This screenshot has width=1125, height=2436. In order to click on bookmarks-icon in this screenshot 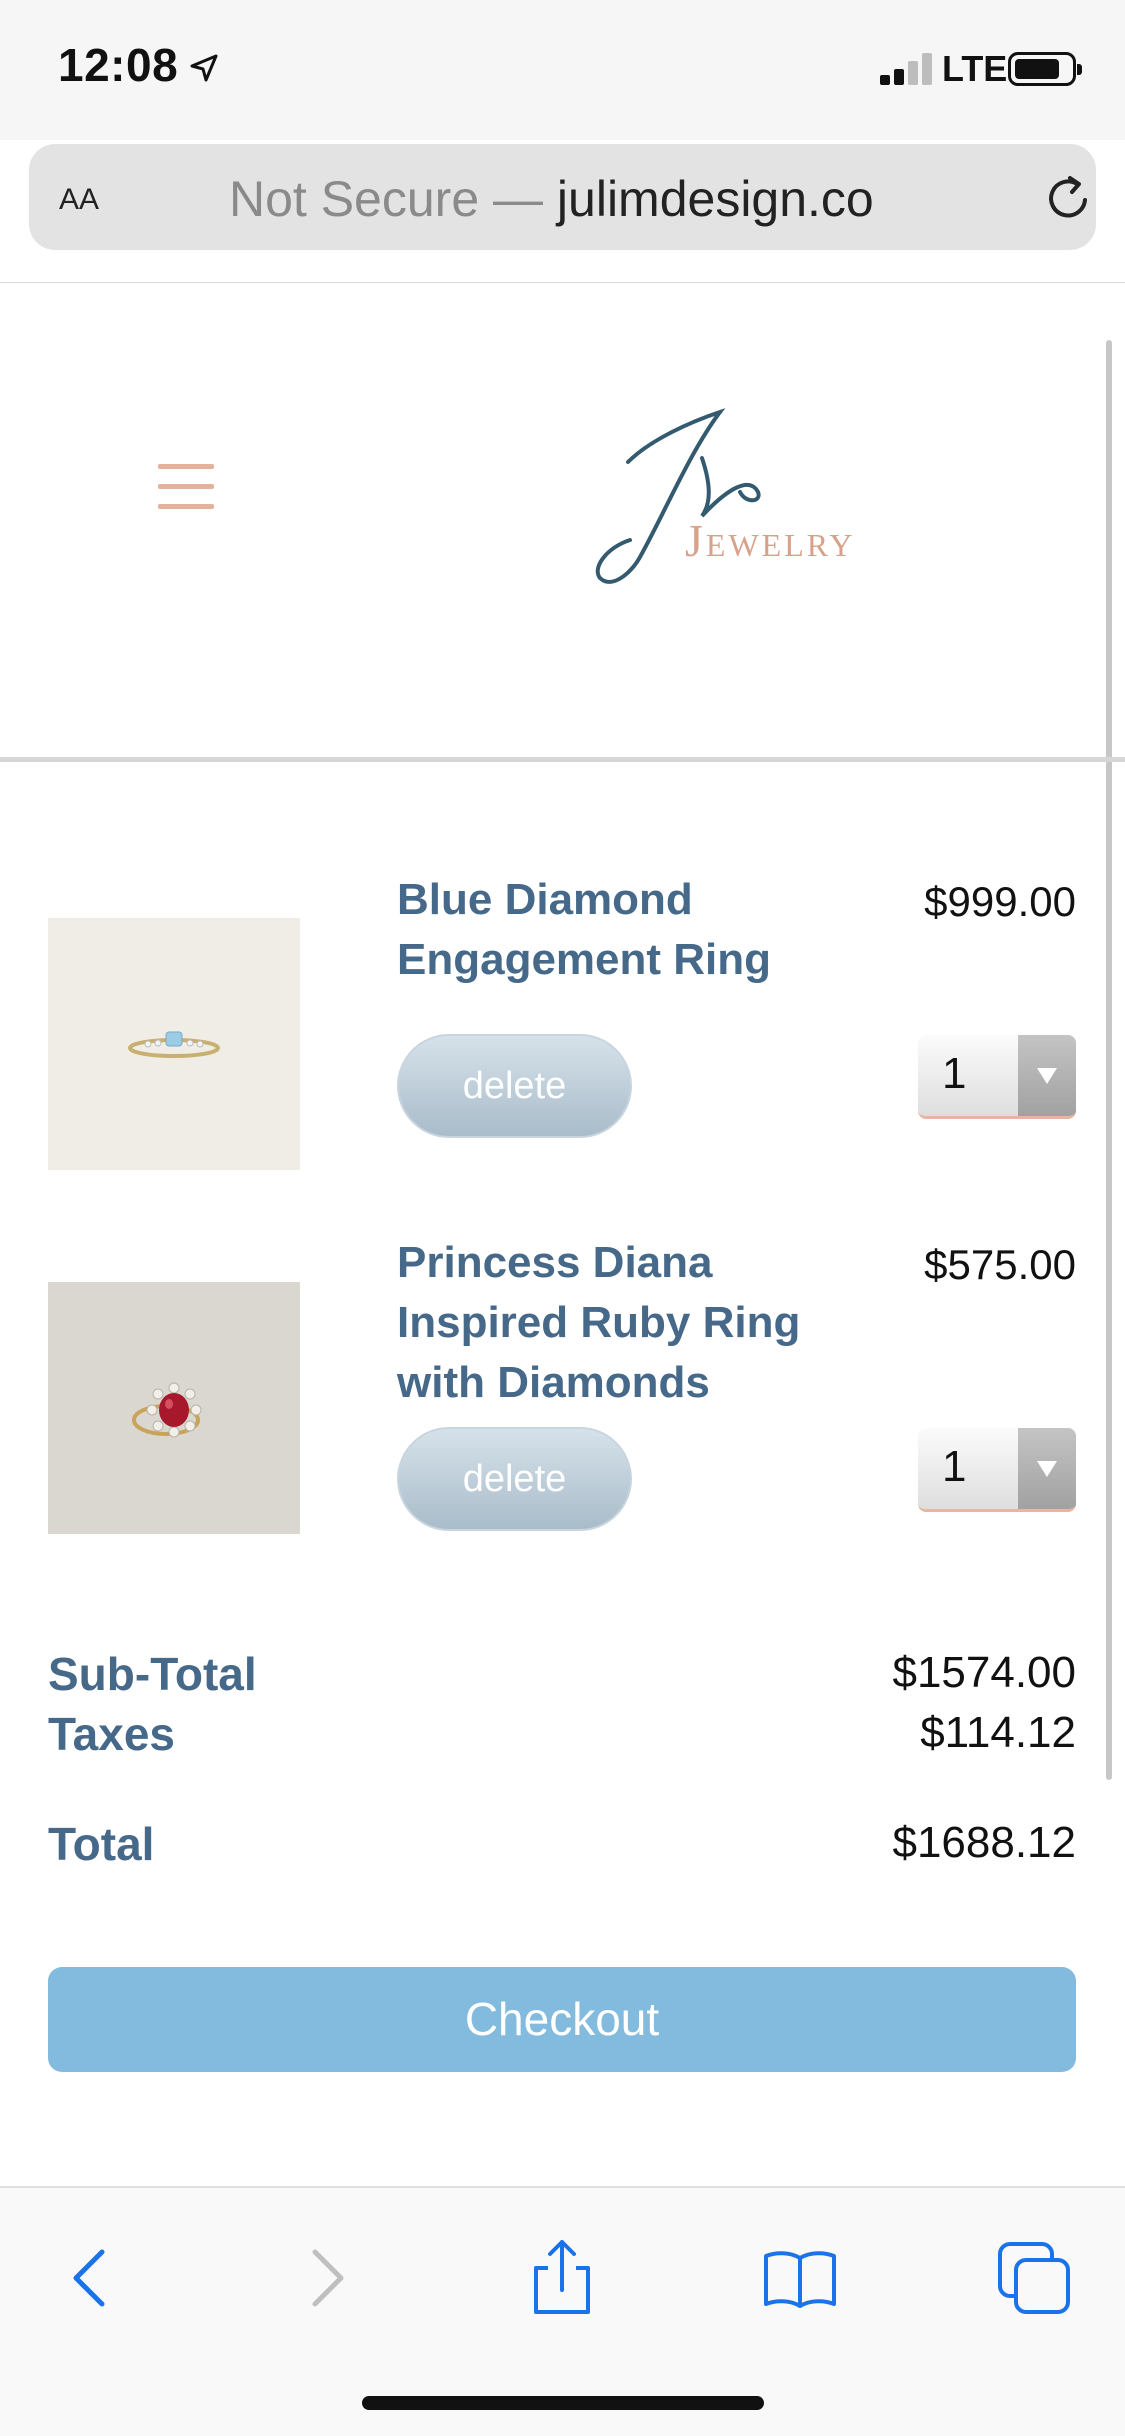, I will do `click(800, 2278)`.